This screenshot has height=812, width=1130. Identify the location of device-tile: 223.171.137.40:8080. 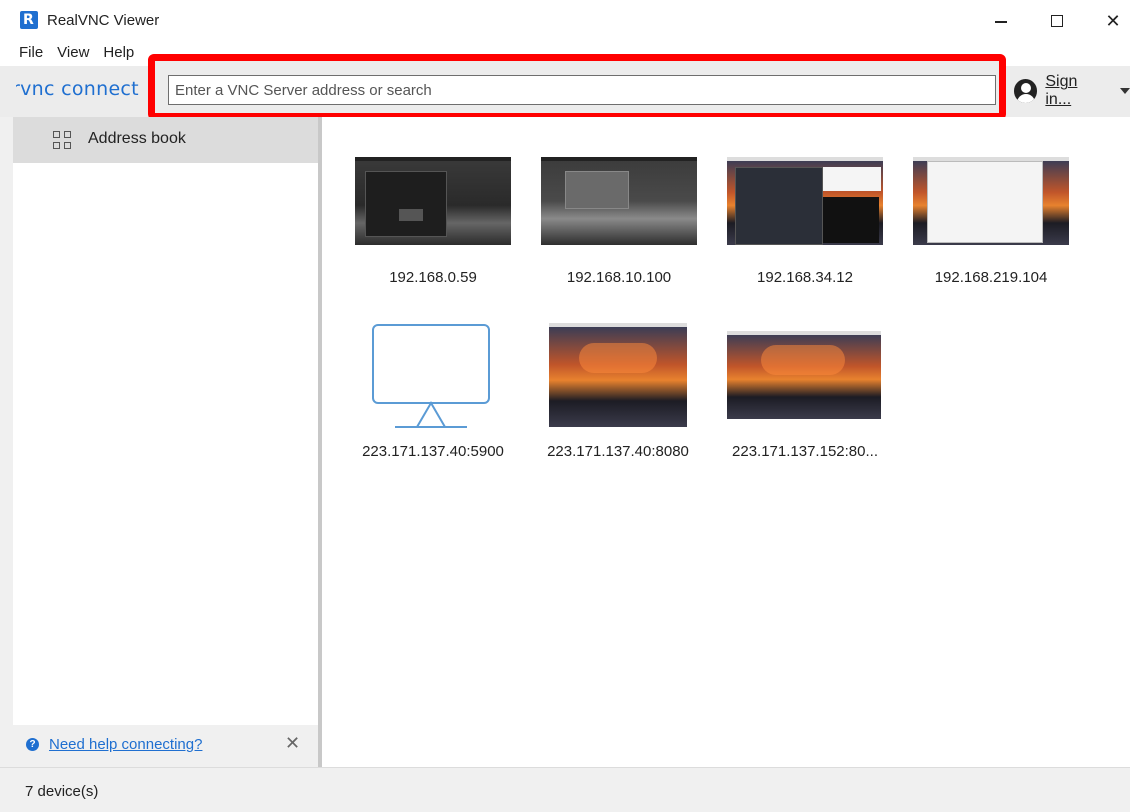
(638, 403).